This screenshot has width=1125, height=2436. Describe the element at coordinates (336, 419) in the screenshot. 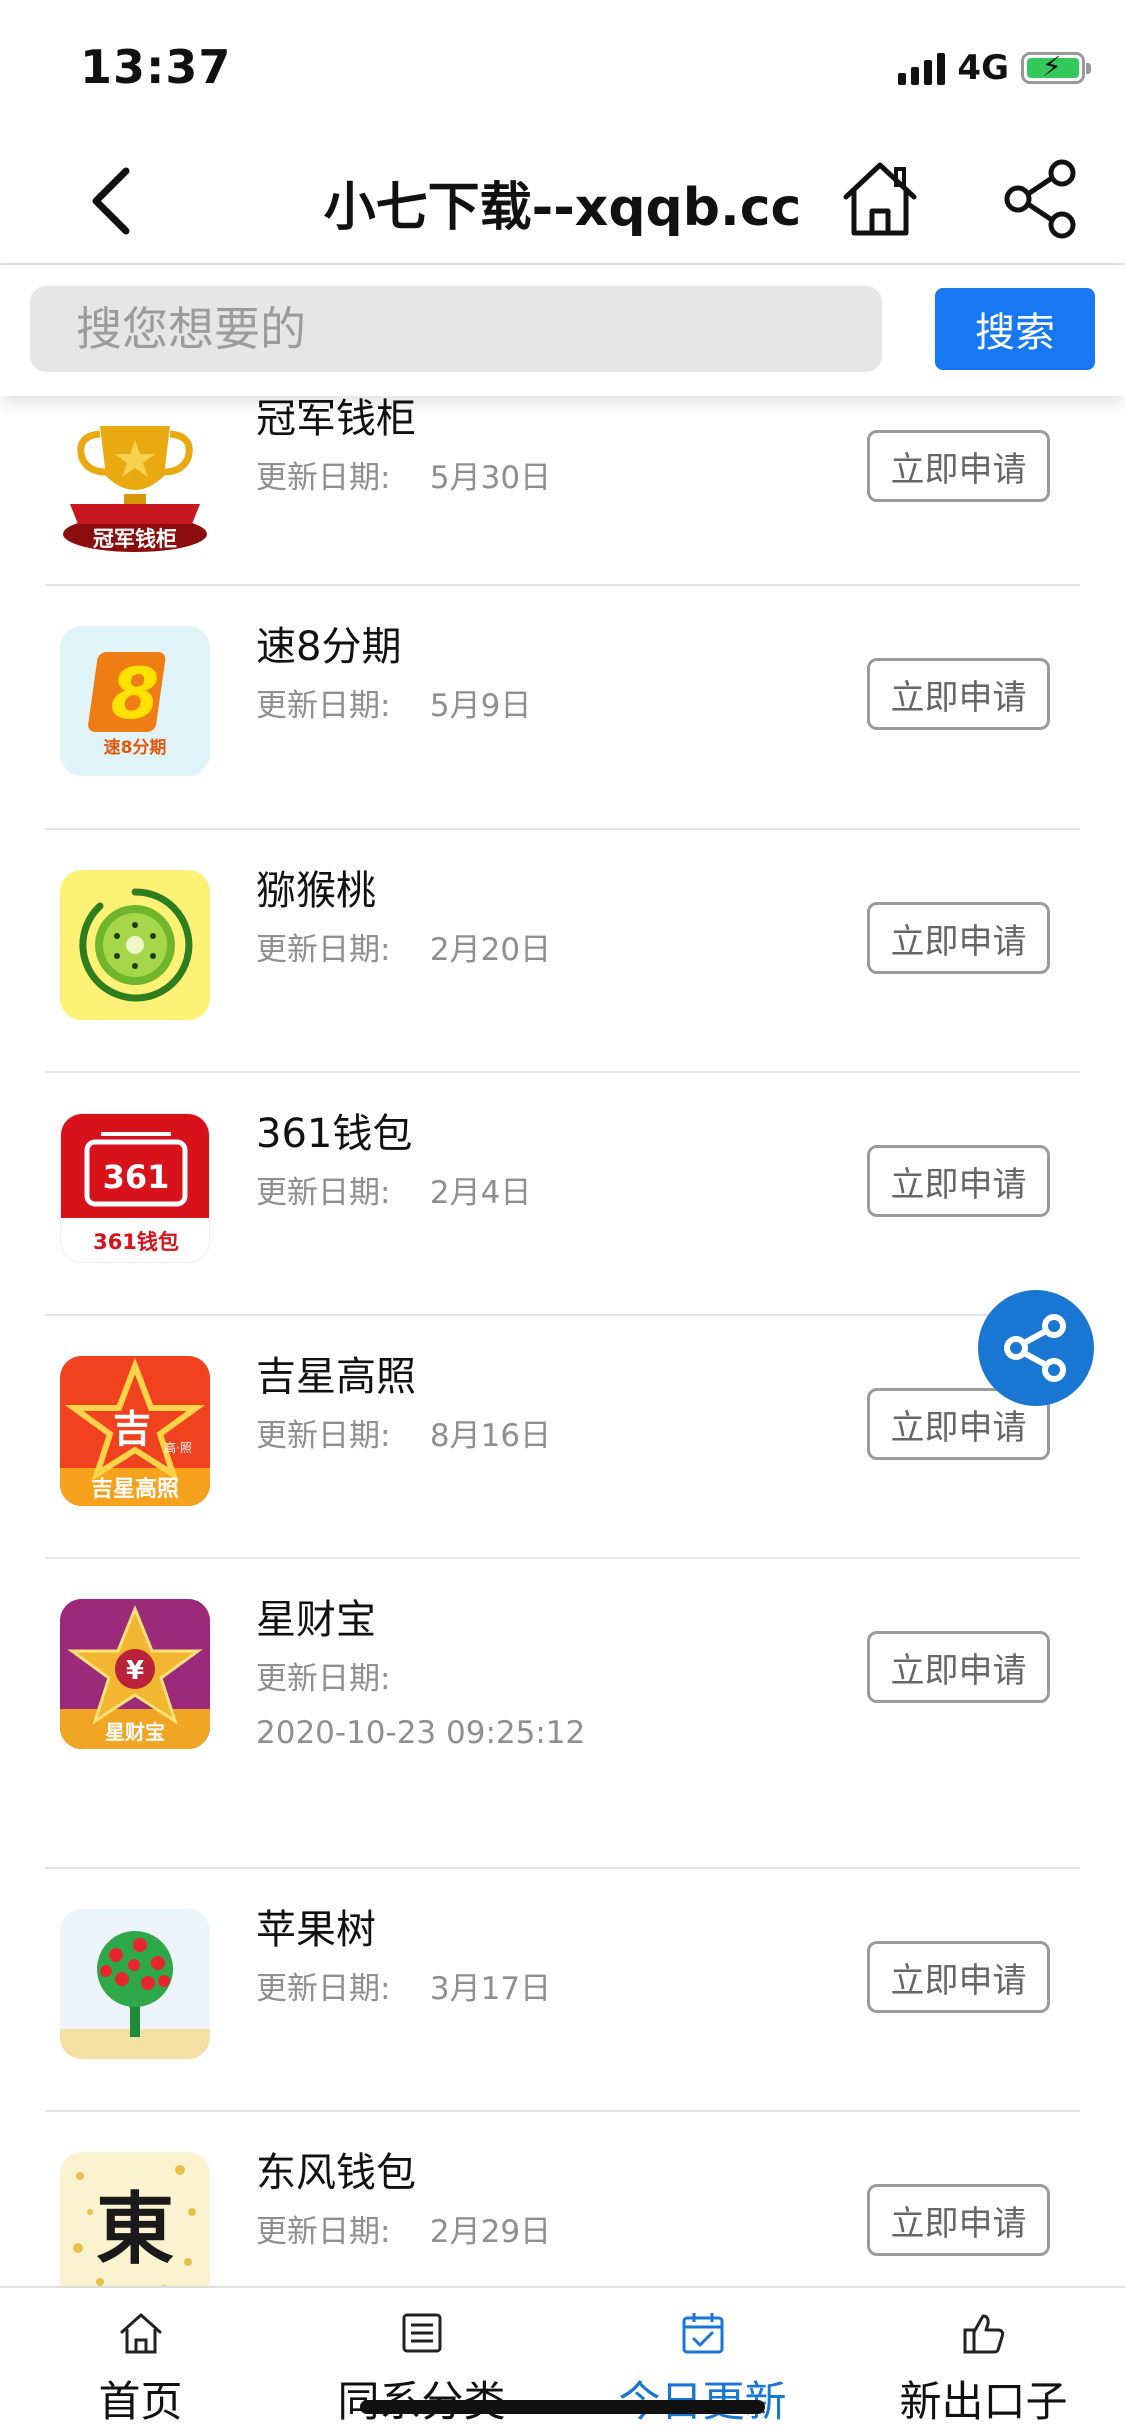

I see `app-name: 冠军钱柜` at that location.